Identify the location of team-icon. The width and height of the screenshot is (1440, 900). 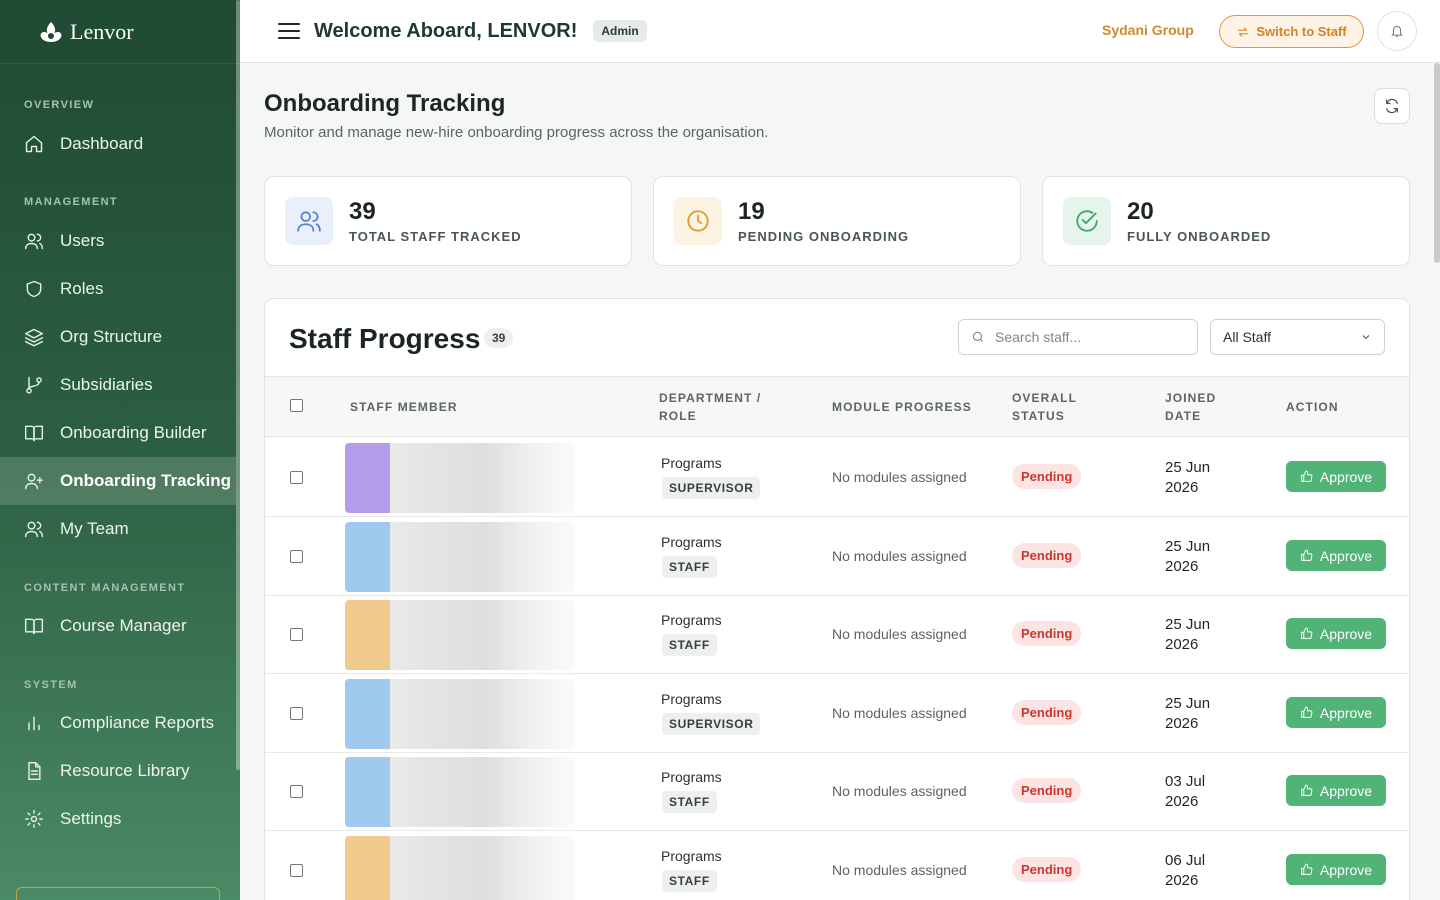
(34, 529).